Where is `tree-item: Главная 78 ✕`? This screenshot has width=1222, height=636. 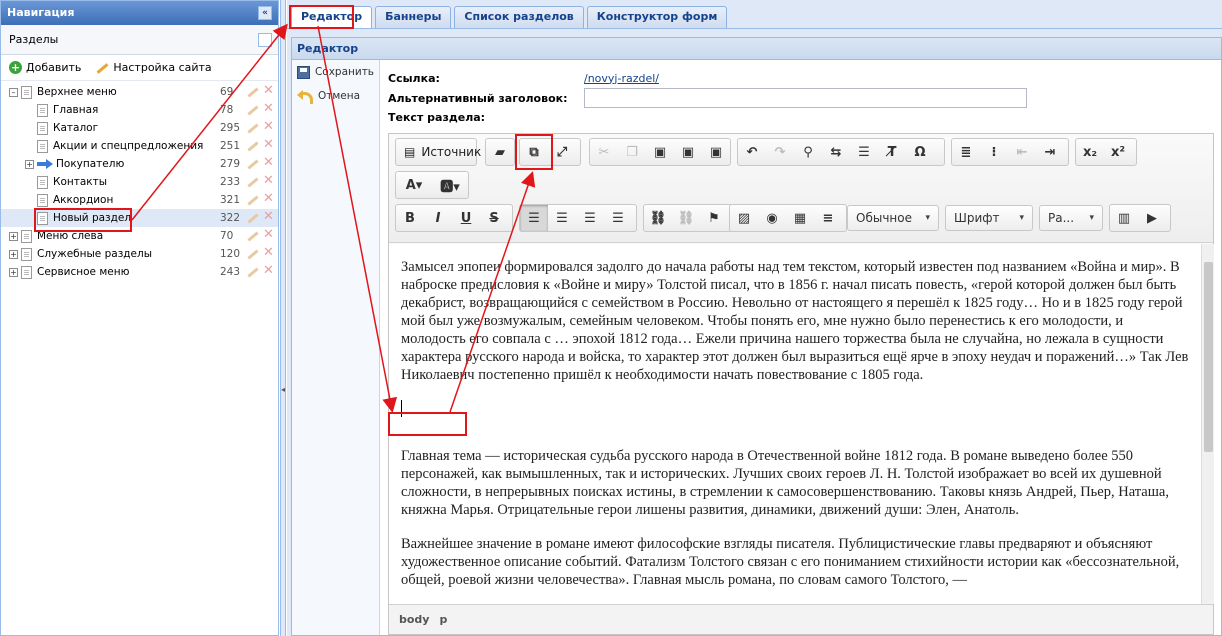 tree-item: Главная 78 ✕ is located at coordinates (139, 110).